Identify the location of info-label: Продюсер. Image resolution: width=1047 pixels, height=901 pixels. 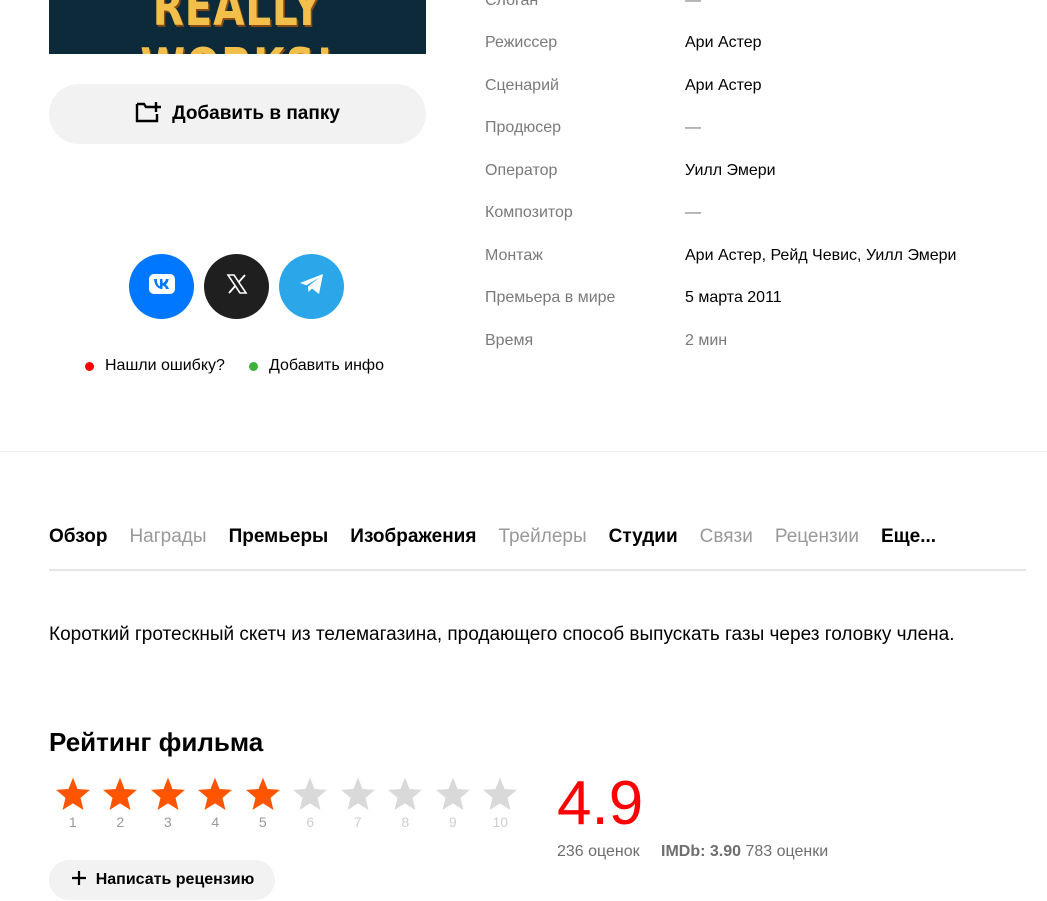
(523, 127).